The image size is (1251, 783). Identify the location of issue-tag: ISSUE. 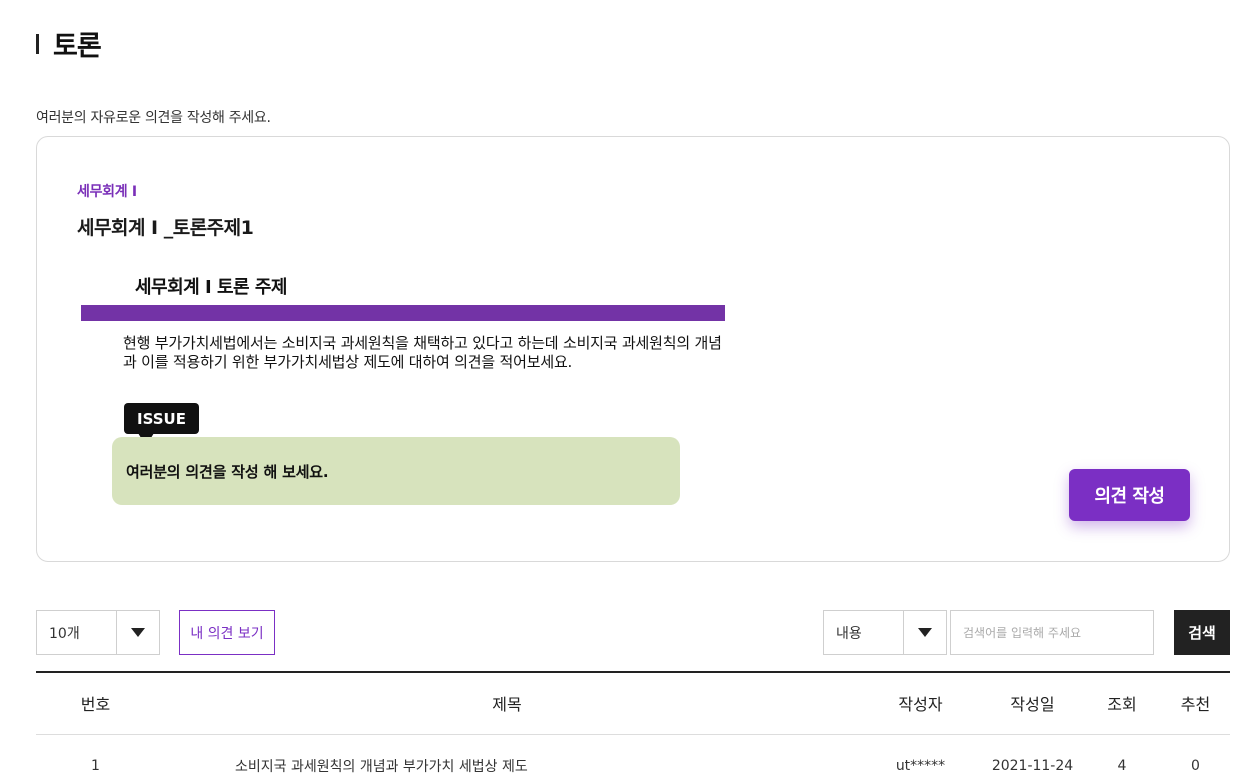
(161, 424).